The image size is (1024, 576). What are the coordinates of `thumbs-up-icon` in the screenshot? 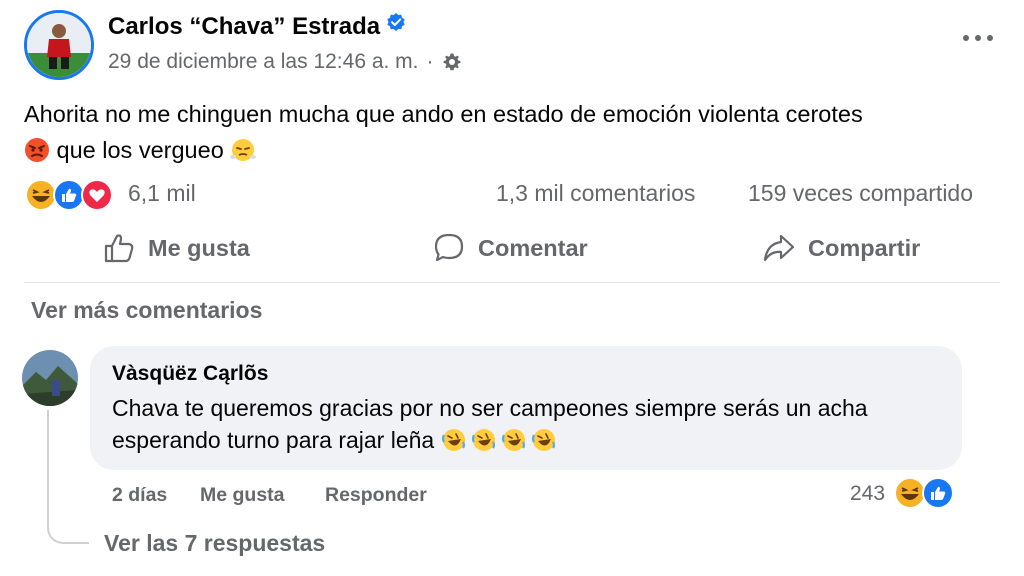 It's located at (119, 248).